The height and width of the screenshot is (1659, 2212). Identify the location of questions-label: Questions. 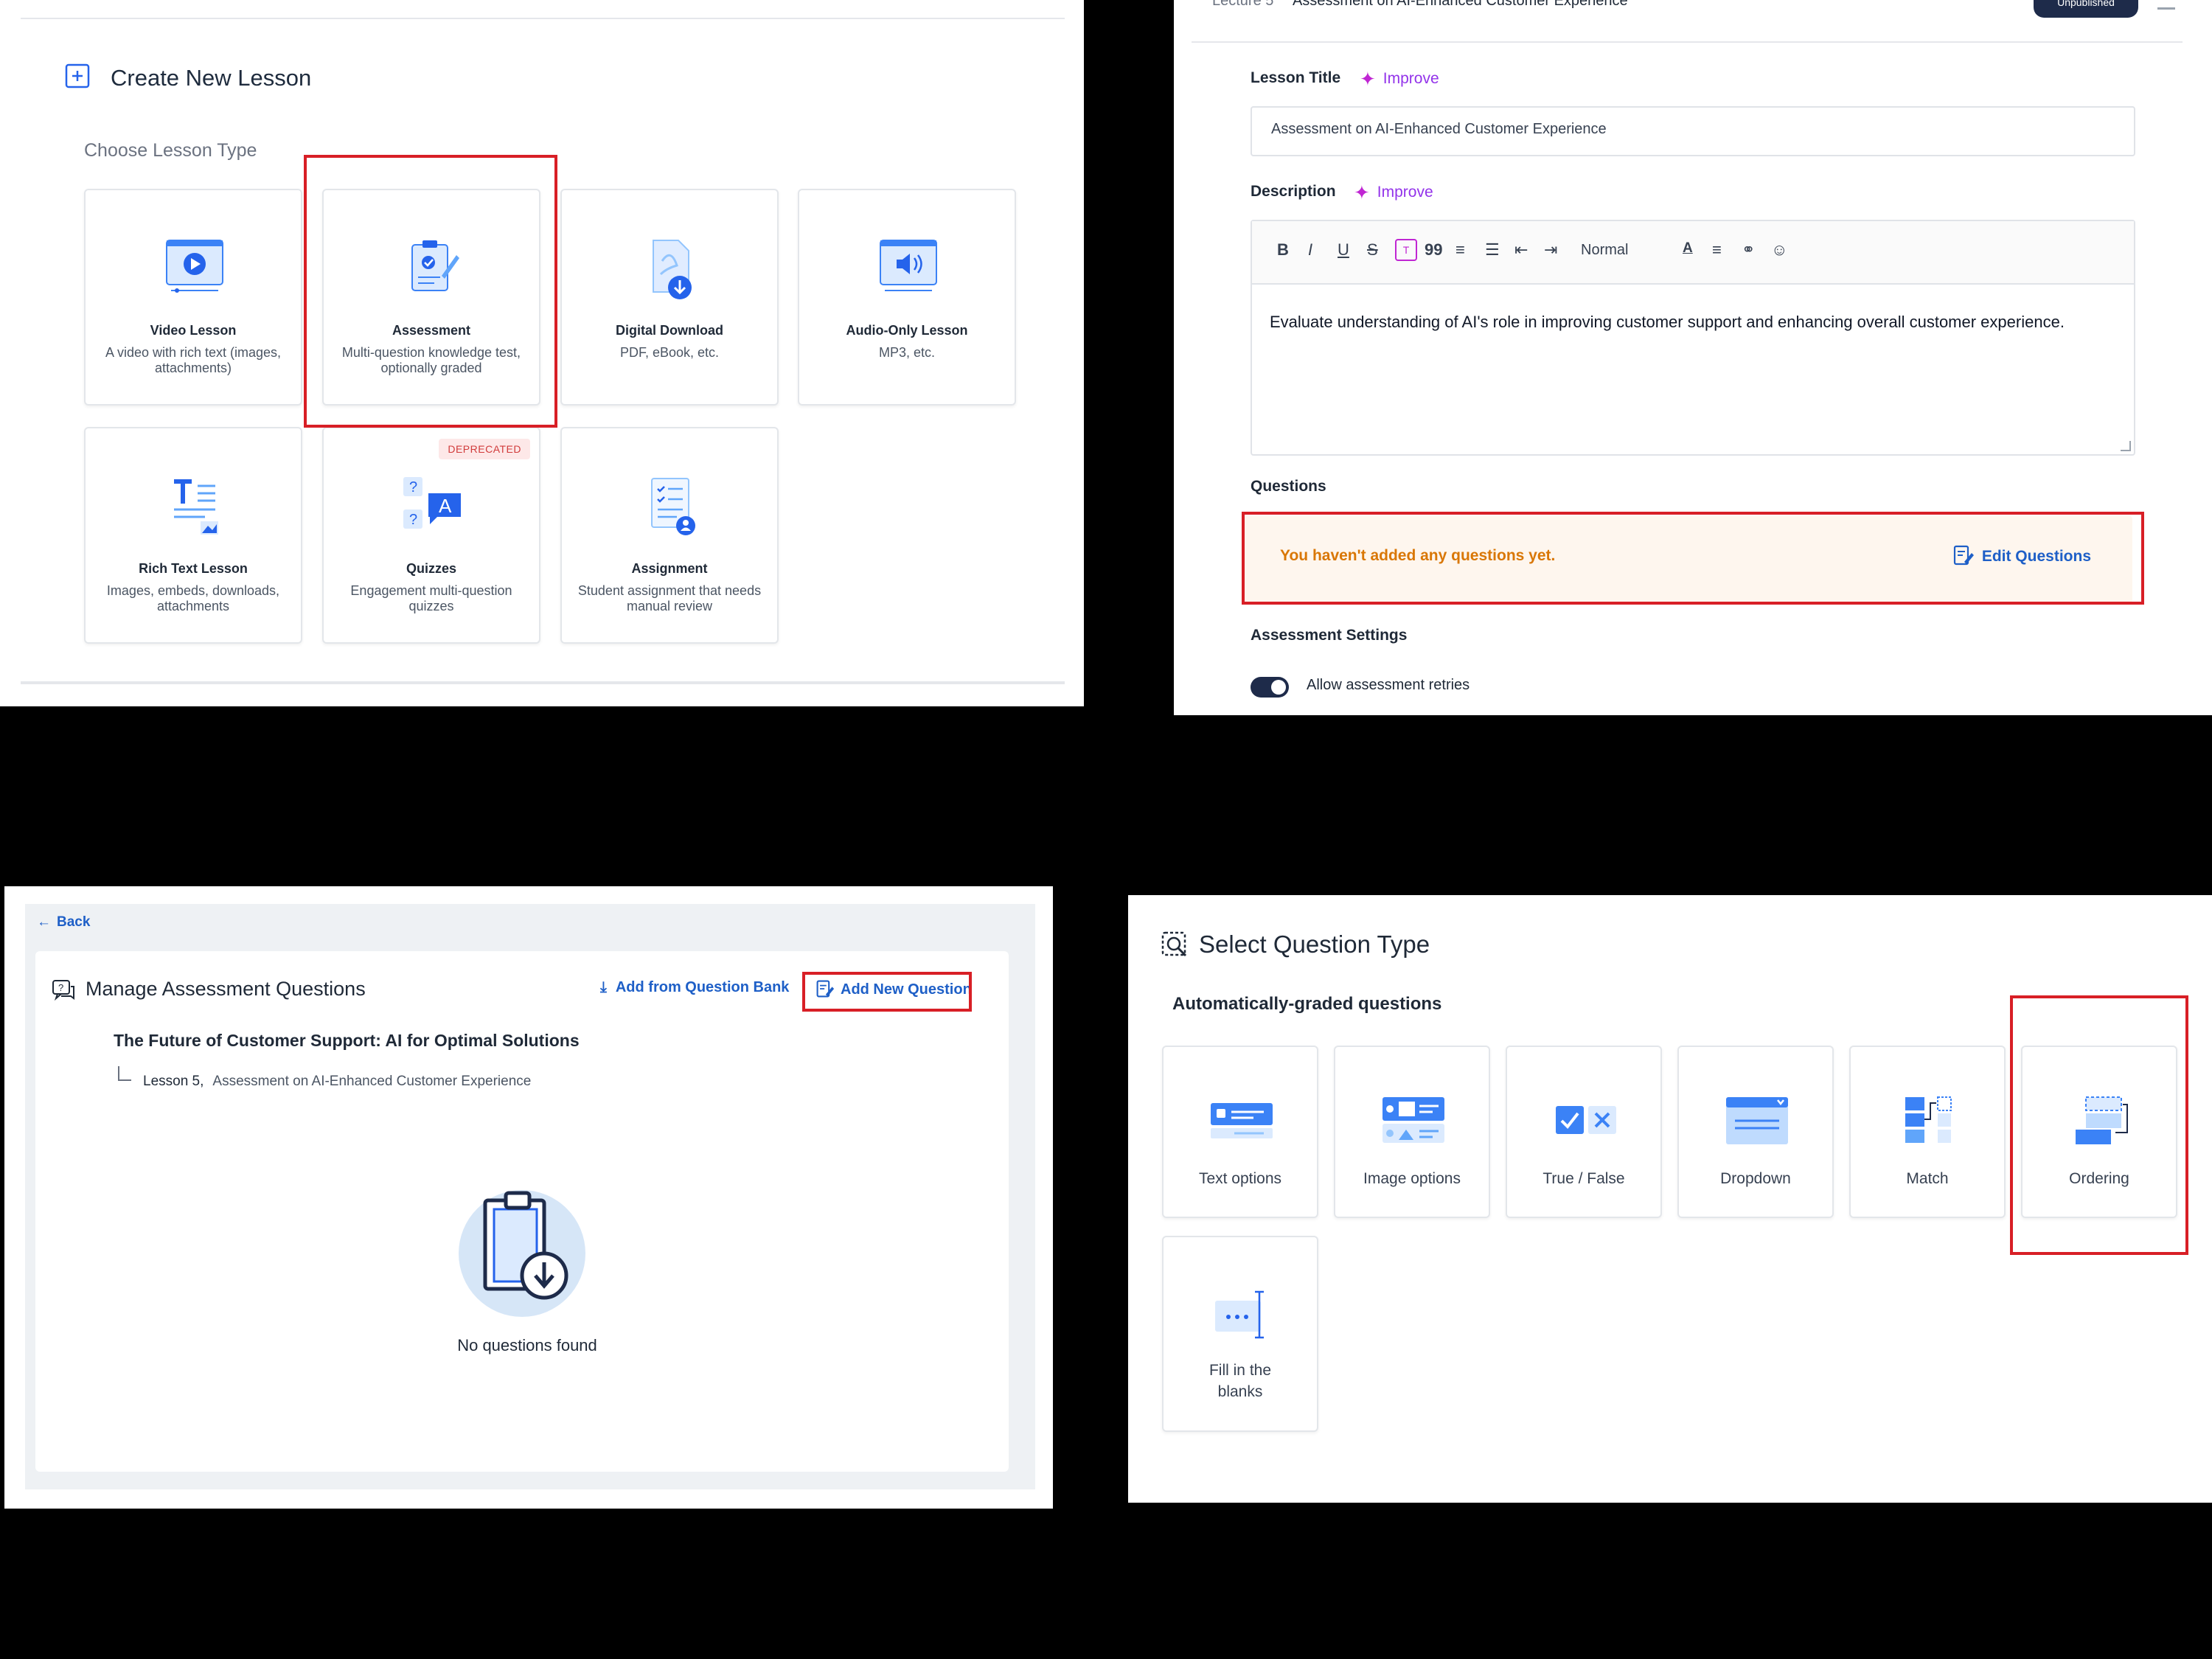
(1288, 486).